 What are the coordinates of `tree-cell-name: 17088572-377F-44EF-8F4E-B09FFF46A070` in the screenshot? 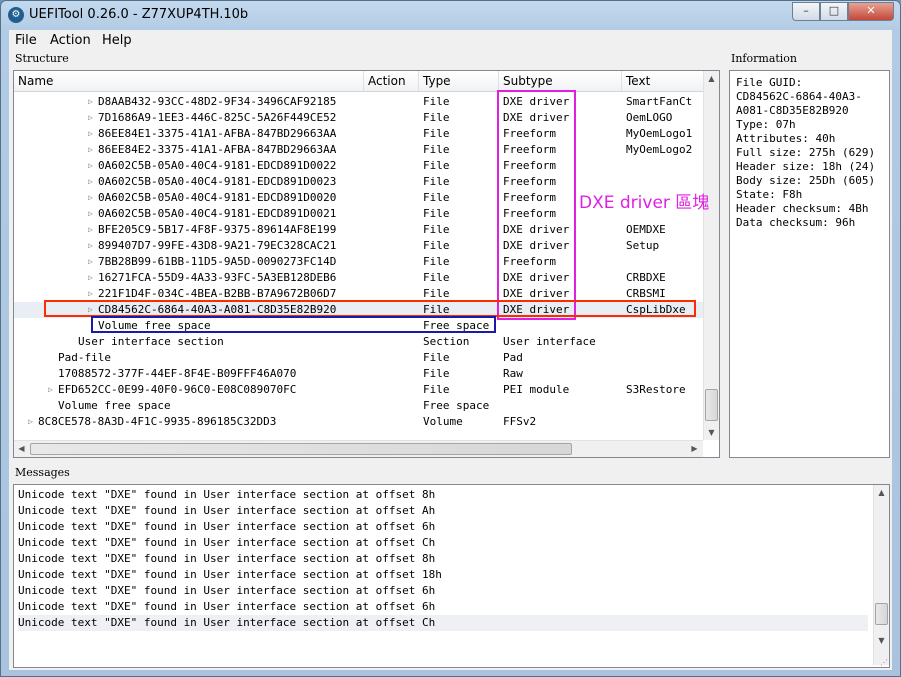 It's located at (177, 373).